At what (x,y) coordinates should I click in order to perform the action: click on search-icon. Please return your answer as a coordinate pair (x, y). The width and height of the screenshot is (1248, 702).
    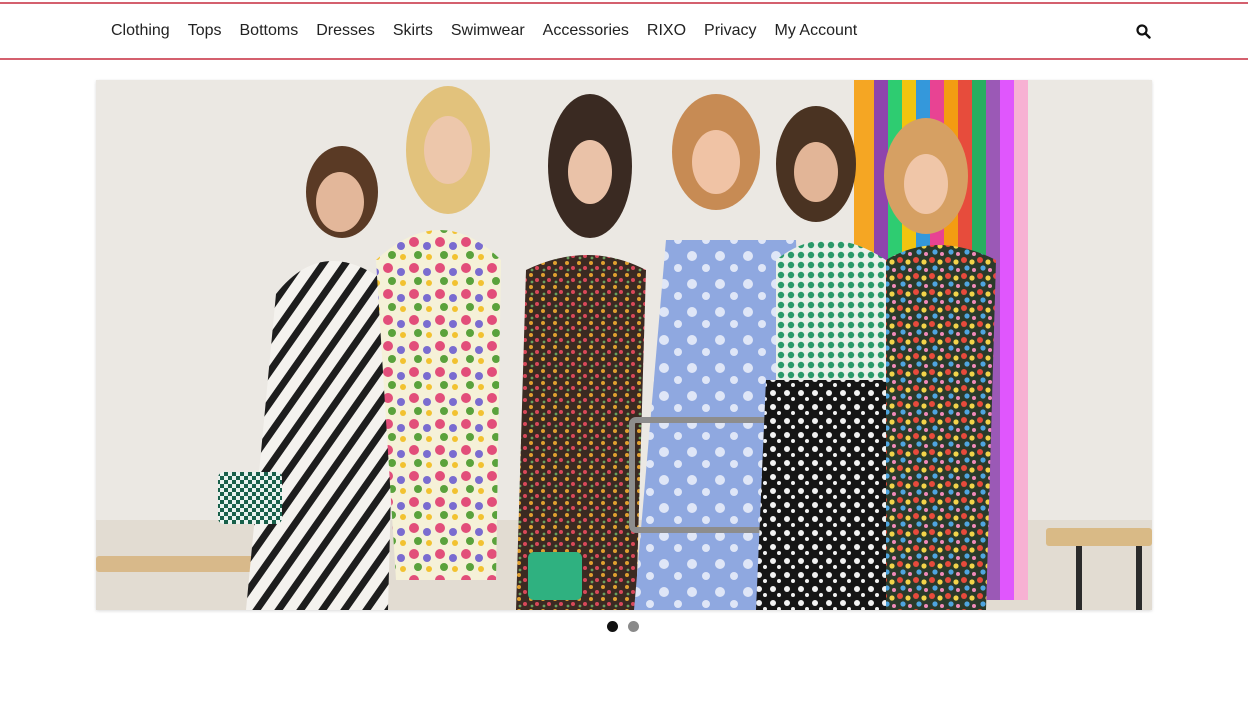
    Looking at the image, I should click on (1143, 31).